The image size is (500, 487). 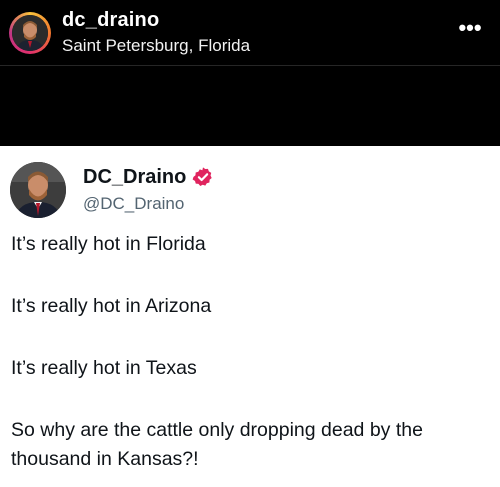 What do you see at coordinates (104, 368) in the screenshot?
I see `tweet-line: It’s really hot in Texas` at bounding box center [104, 368].